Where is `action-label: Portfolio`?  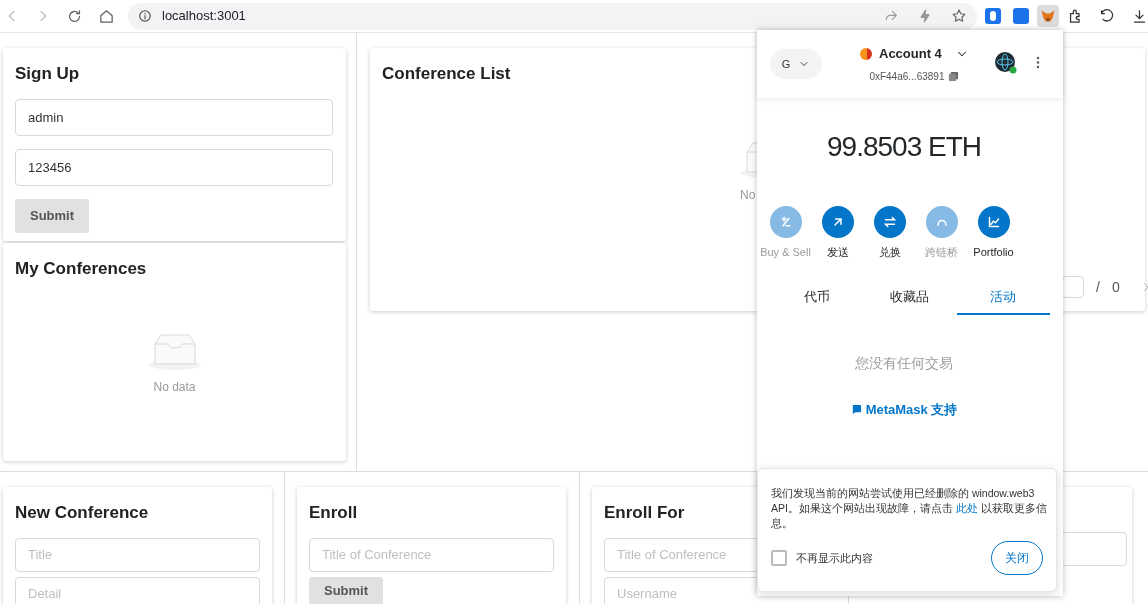 action-label: Portfolio is located at coordinates (993, 252).